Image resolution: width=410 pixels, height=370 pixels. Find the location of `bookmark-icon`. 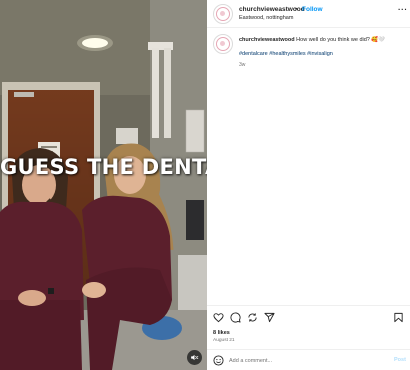

bookmark-icon is located at coordinates (398, 317).